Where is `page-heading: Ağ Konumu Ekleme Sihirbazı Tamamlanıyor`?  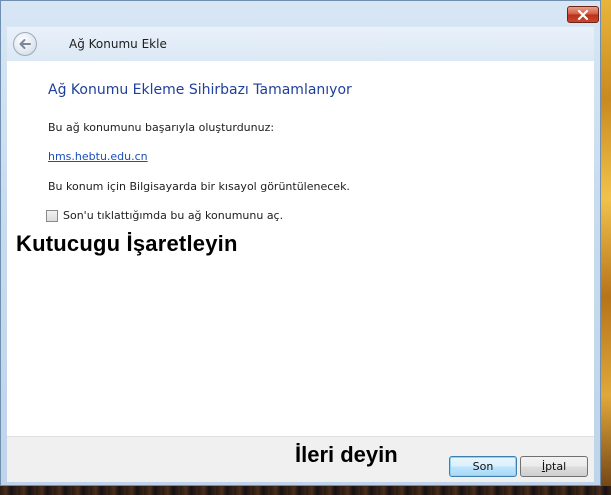
page-heading: Ağ Konumu Ekleme Sihirbazı Tamamlanıyor is located at coordinates (200, 90).